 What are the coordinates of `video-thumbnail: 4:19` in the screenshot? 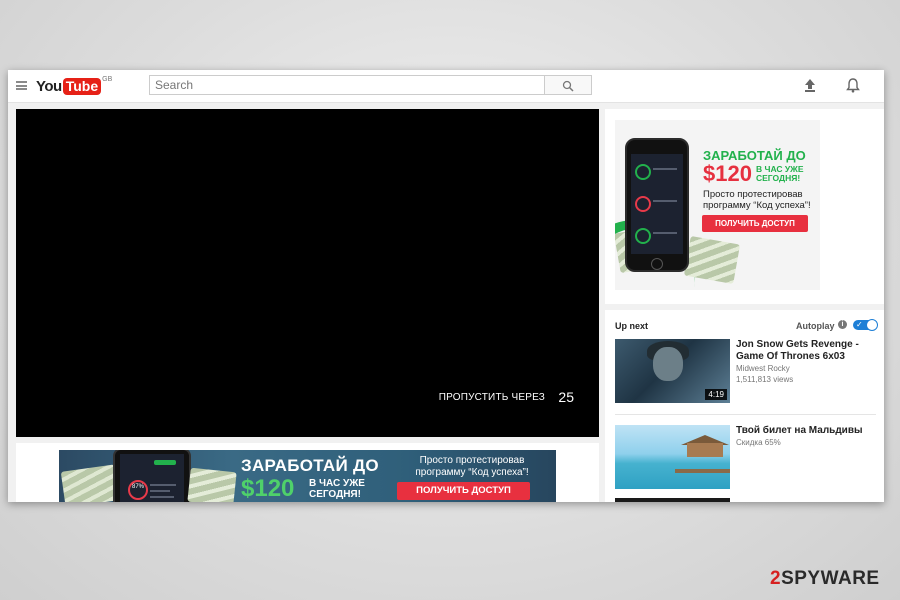 It's located at (672, 371).